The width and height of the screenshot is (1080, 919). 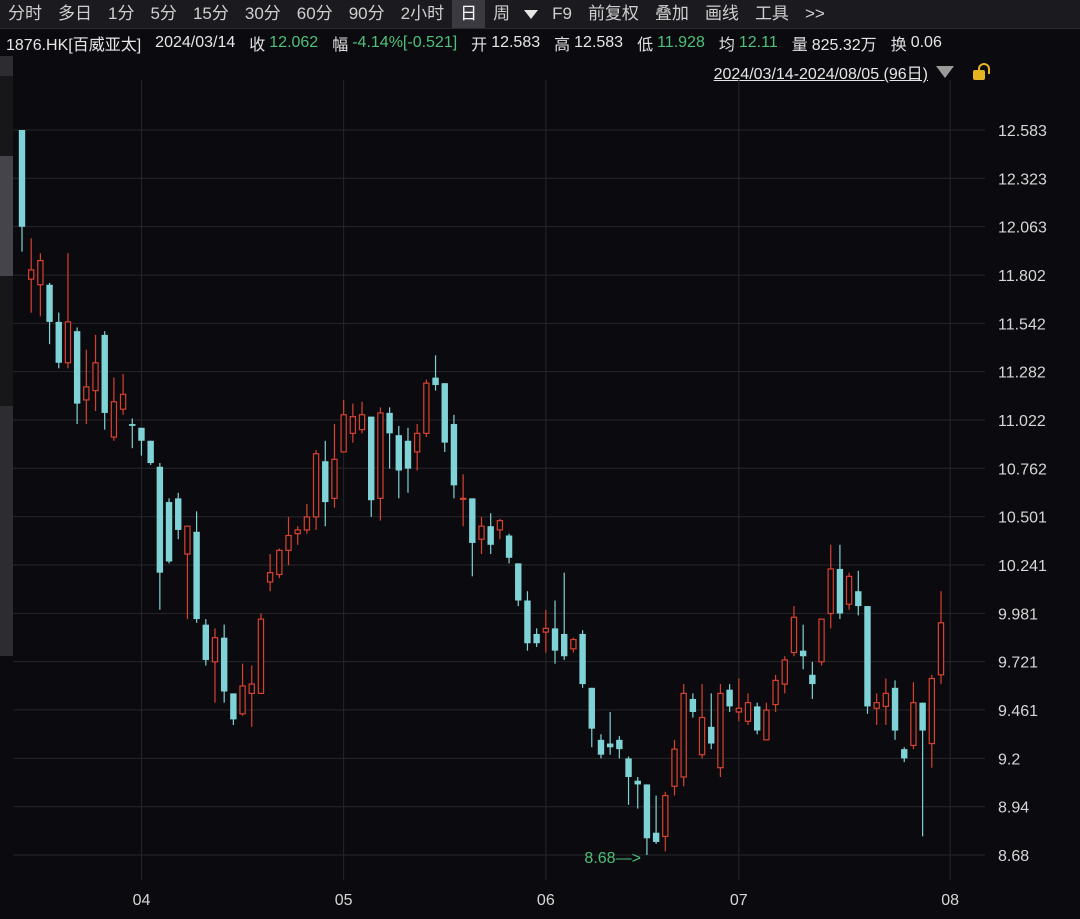 What do you see at coordinates (1022, 276) in the screenshot?
I see `y-tick-label: 11.802` at bounding box center [1022, 276].